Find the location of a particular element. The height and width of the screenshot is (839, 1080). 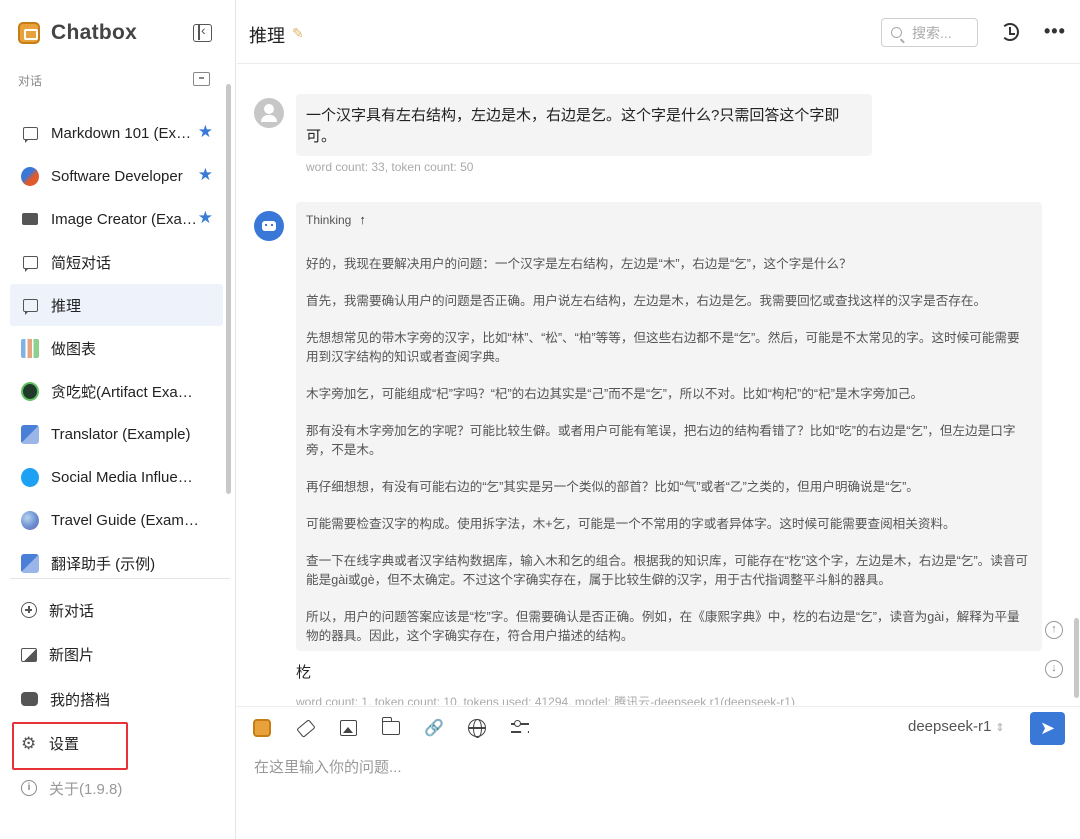

model-name: deepseek-r1 is located at coordinates (950, 726).